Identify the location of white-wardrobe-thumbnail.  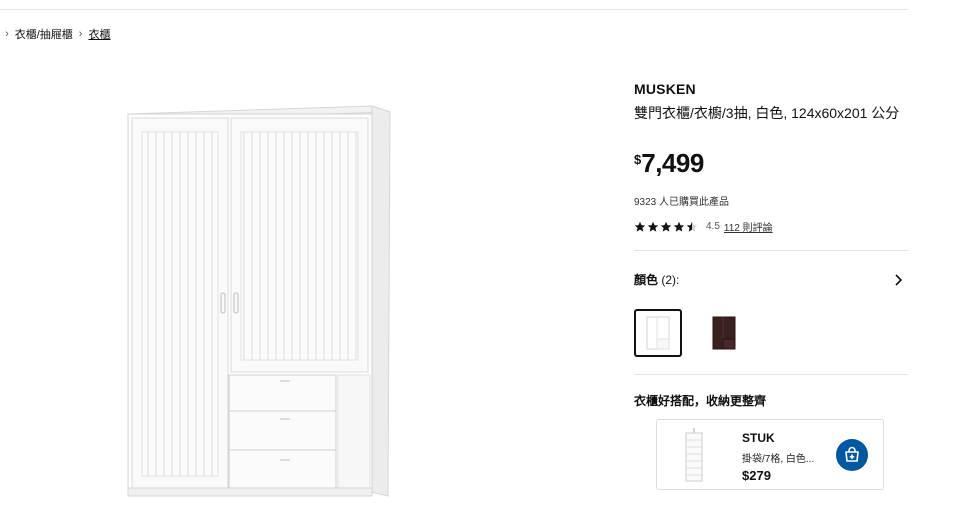
(658, 333).